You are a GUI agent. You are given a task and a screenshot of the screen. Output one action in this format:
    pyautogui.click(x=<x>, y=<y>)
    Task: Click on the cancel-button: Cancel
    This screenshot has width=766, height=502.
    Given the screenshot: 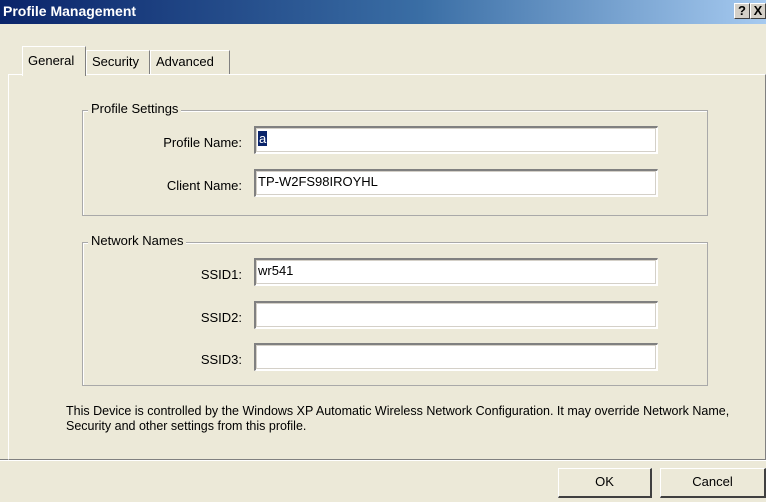 What is the action you would take?
    pyautogui.click(x=713, y=483)
    